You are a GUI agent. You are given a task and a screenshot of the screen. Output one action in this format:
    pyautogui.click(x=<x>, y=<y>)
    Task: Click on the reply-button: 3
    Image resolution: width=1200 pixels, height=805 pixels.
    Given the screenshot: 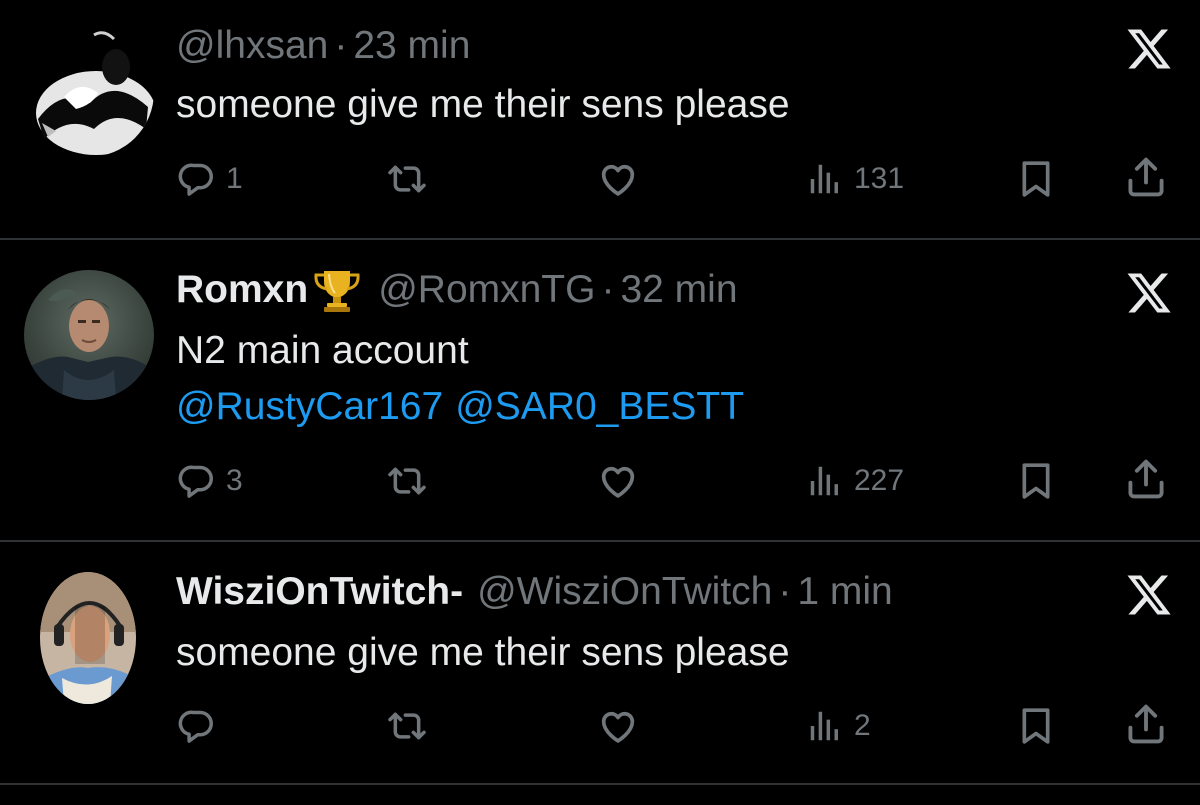 What is the action you would take?
    pyautogui.click(x=210, y=481)
    